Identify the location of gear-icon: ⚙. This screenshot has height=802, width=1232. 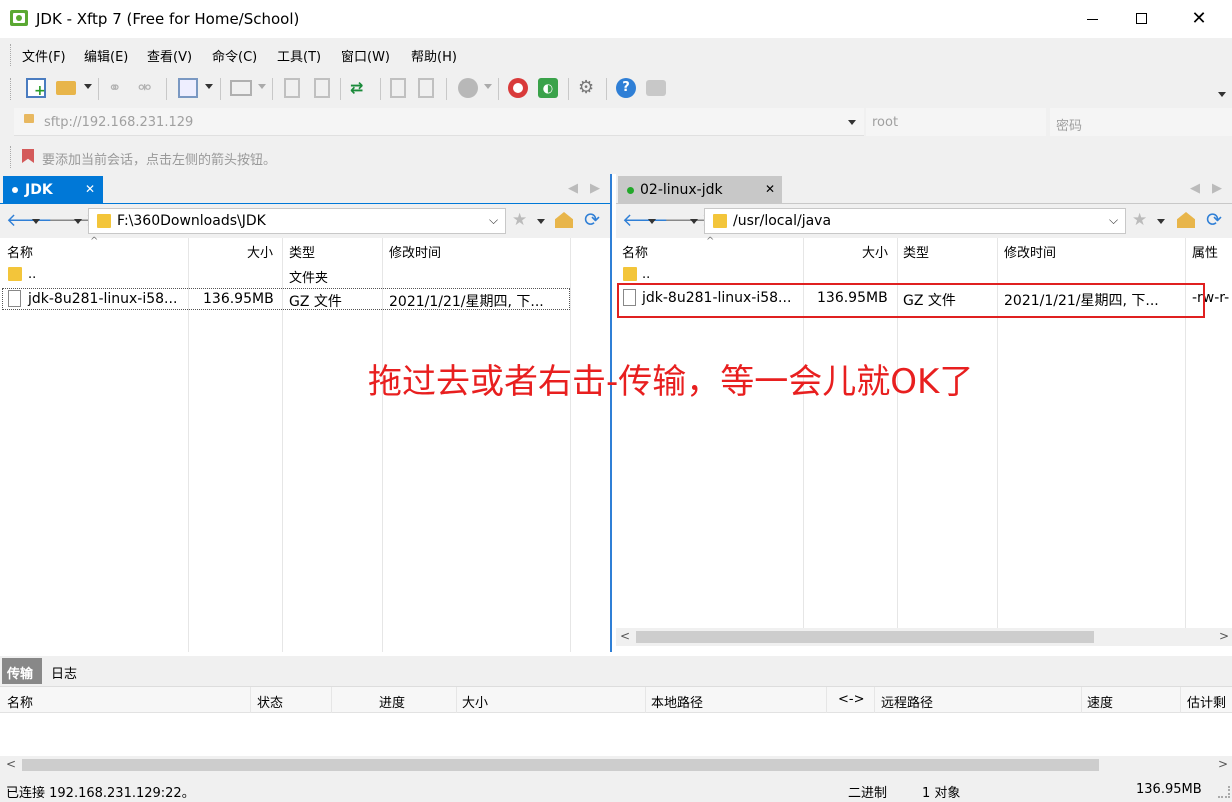
(588, 88).